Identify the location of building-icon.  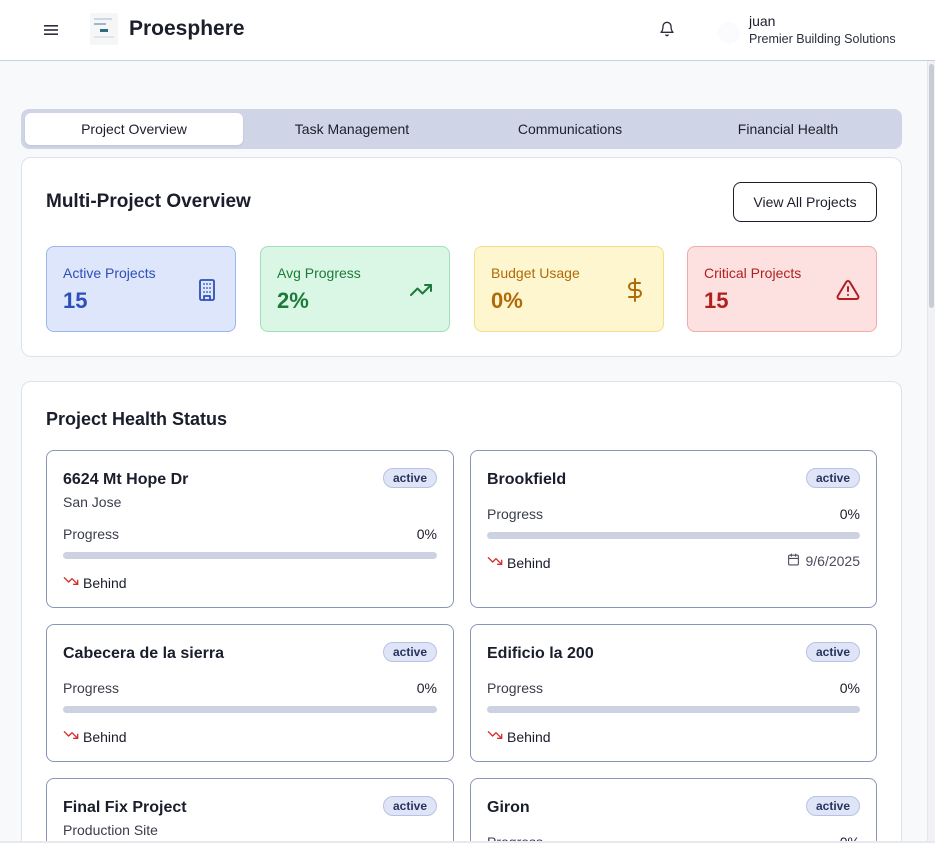
(207, 290).